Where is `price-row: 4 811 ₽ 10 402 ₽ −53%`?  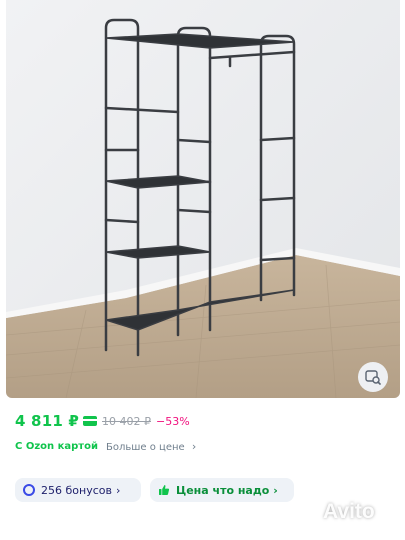
price-row: 4 811 ₽ 10 402 ₽ −53% is located at coordinates (102, 421).